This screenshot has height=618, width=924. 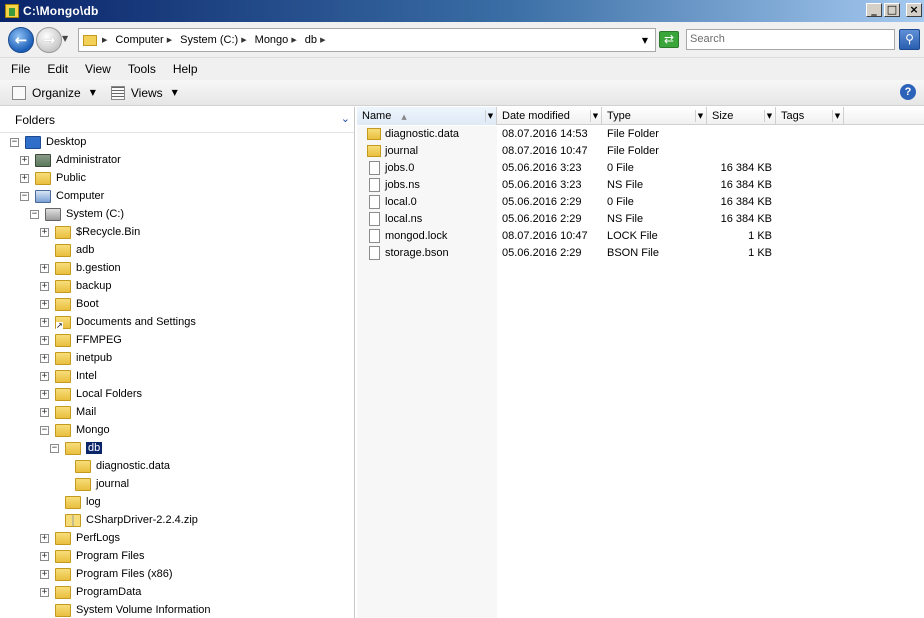 I want to click on forward-button: →, so click(x=49, y=40).